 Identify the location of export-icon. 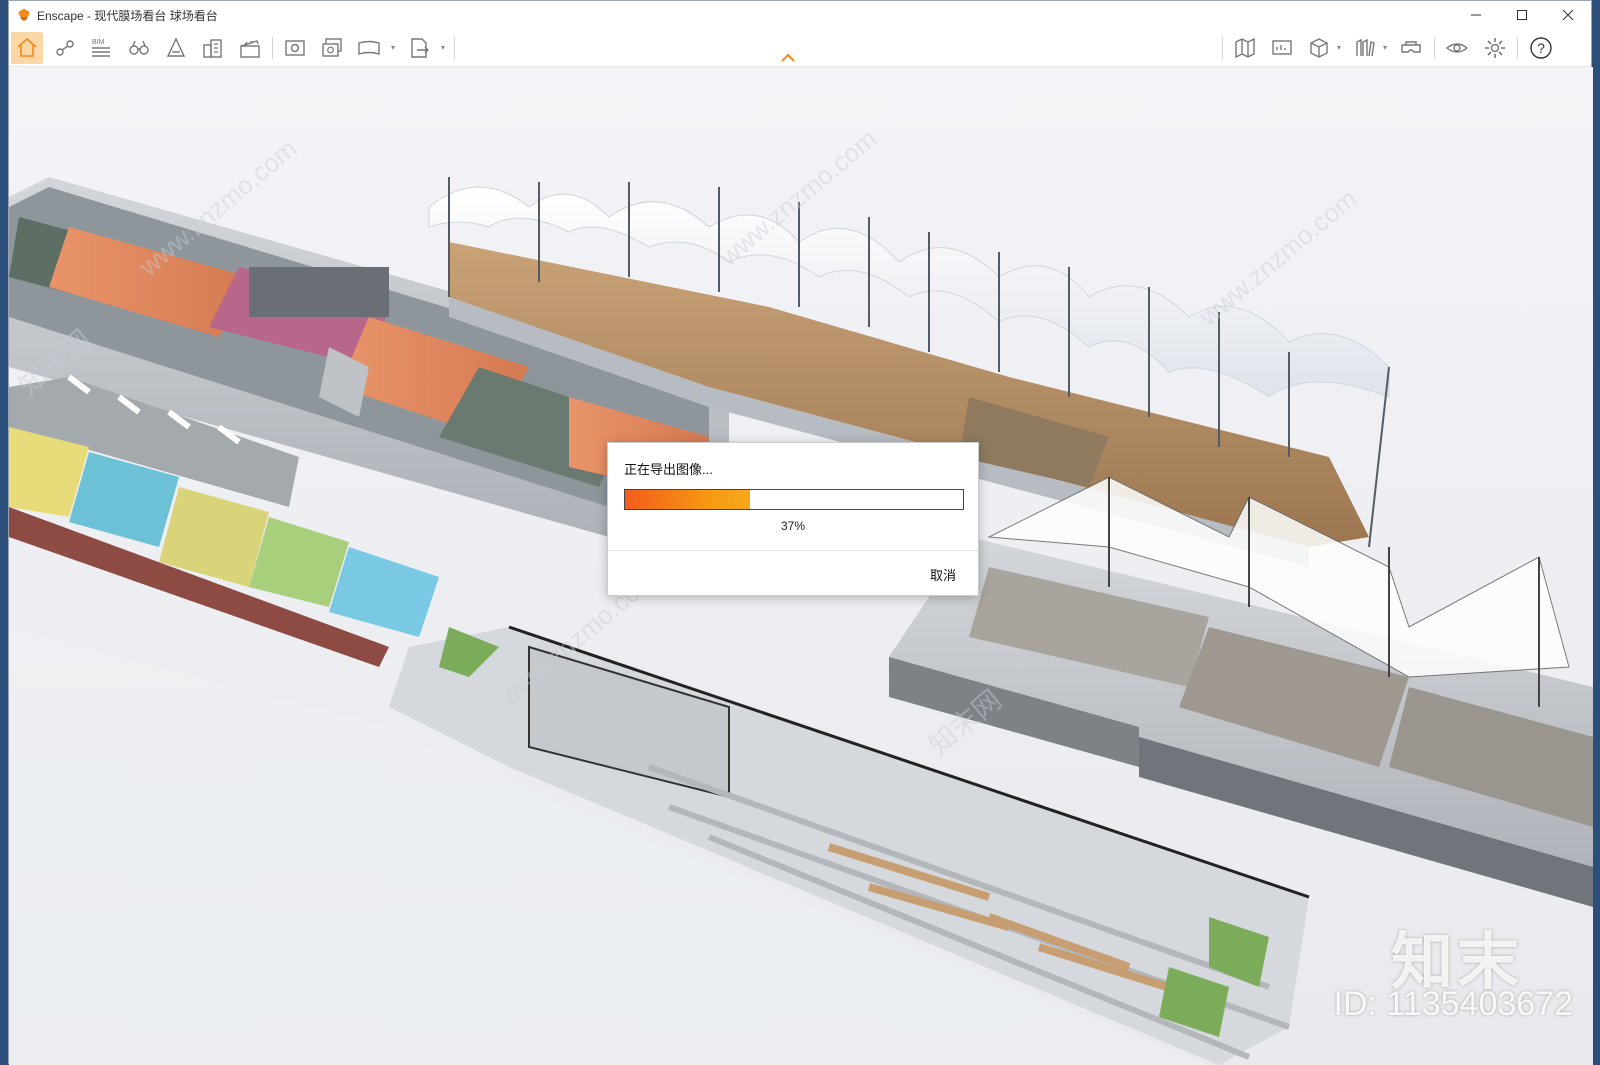
(420, 48).